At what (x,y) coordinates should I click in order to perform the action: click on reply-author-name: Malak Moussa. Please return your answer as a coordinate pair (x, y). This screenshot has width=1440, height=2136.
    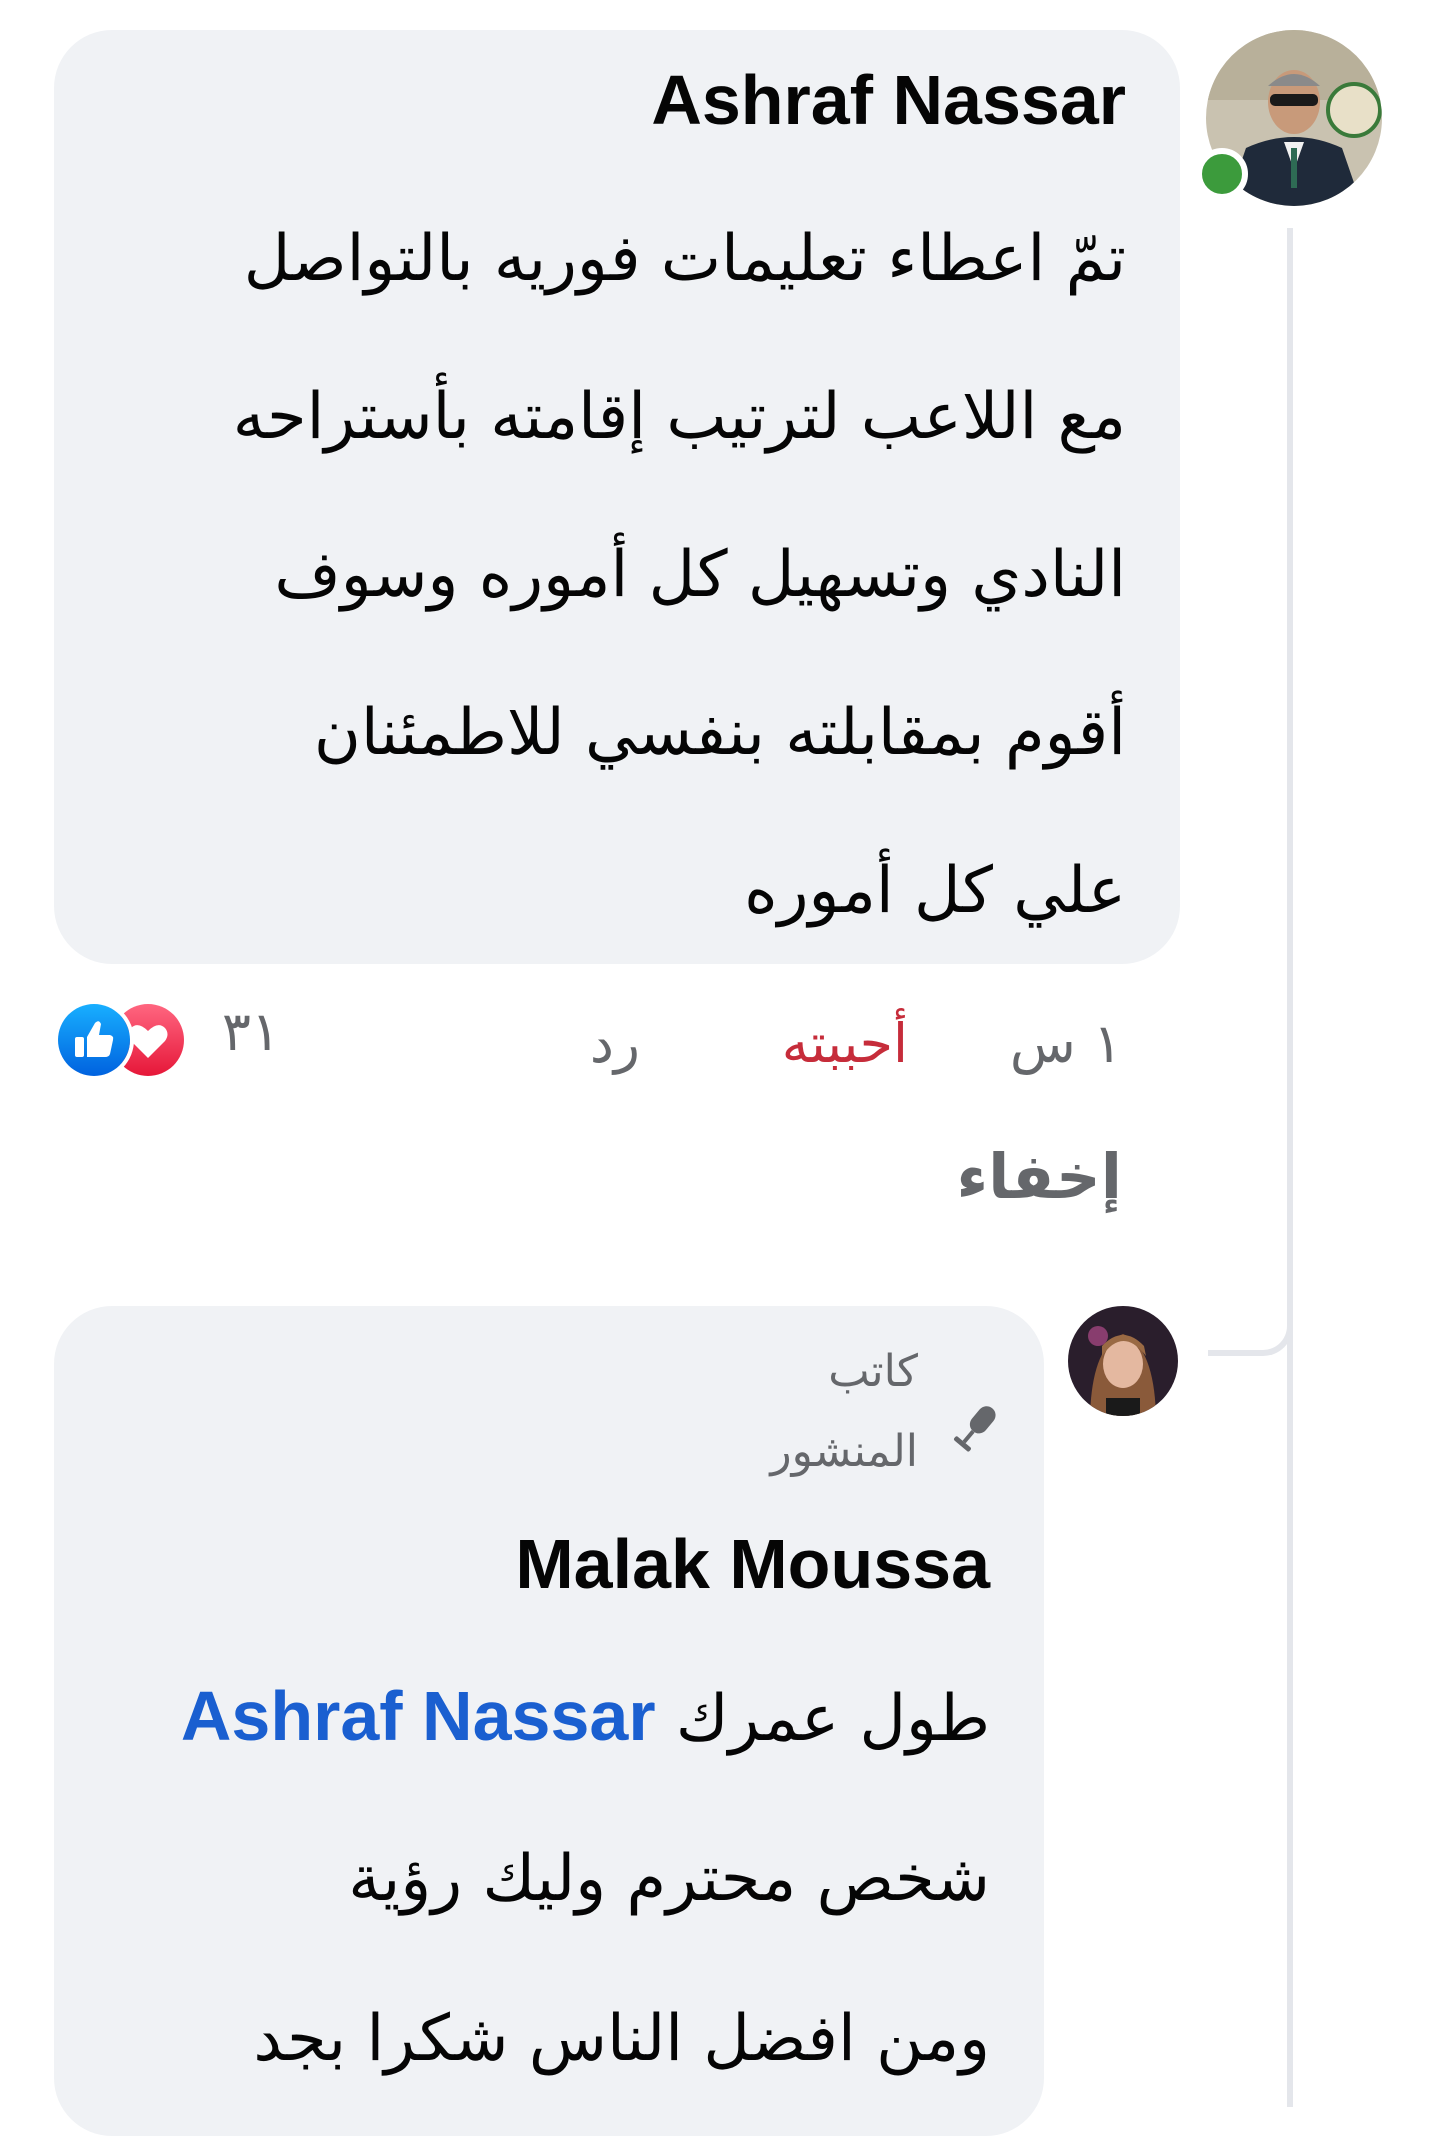
    Looking at the image, I should click on (752, 1564).